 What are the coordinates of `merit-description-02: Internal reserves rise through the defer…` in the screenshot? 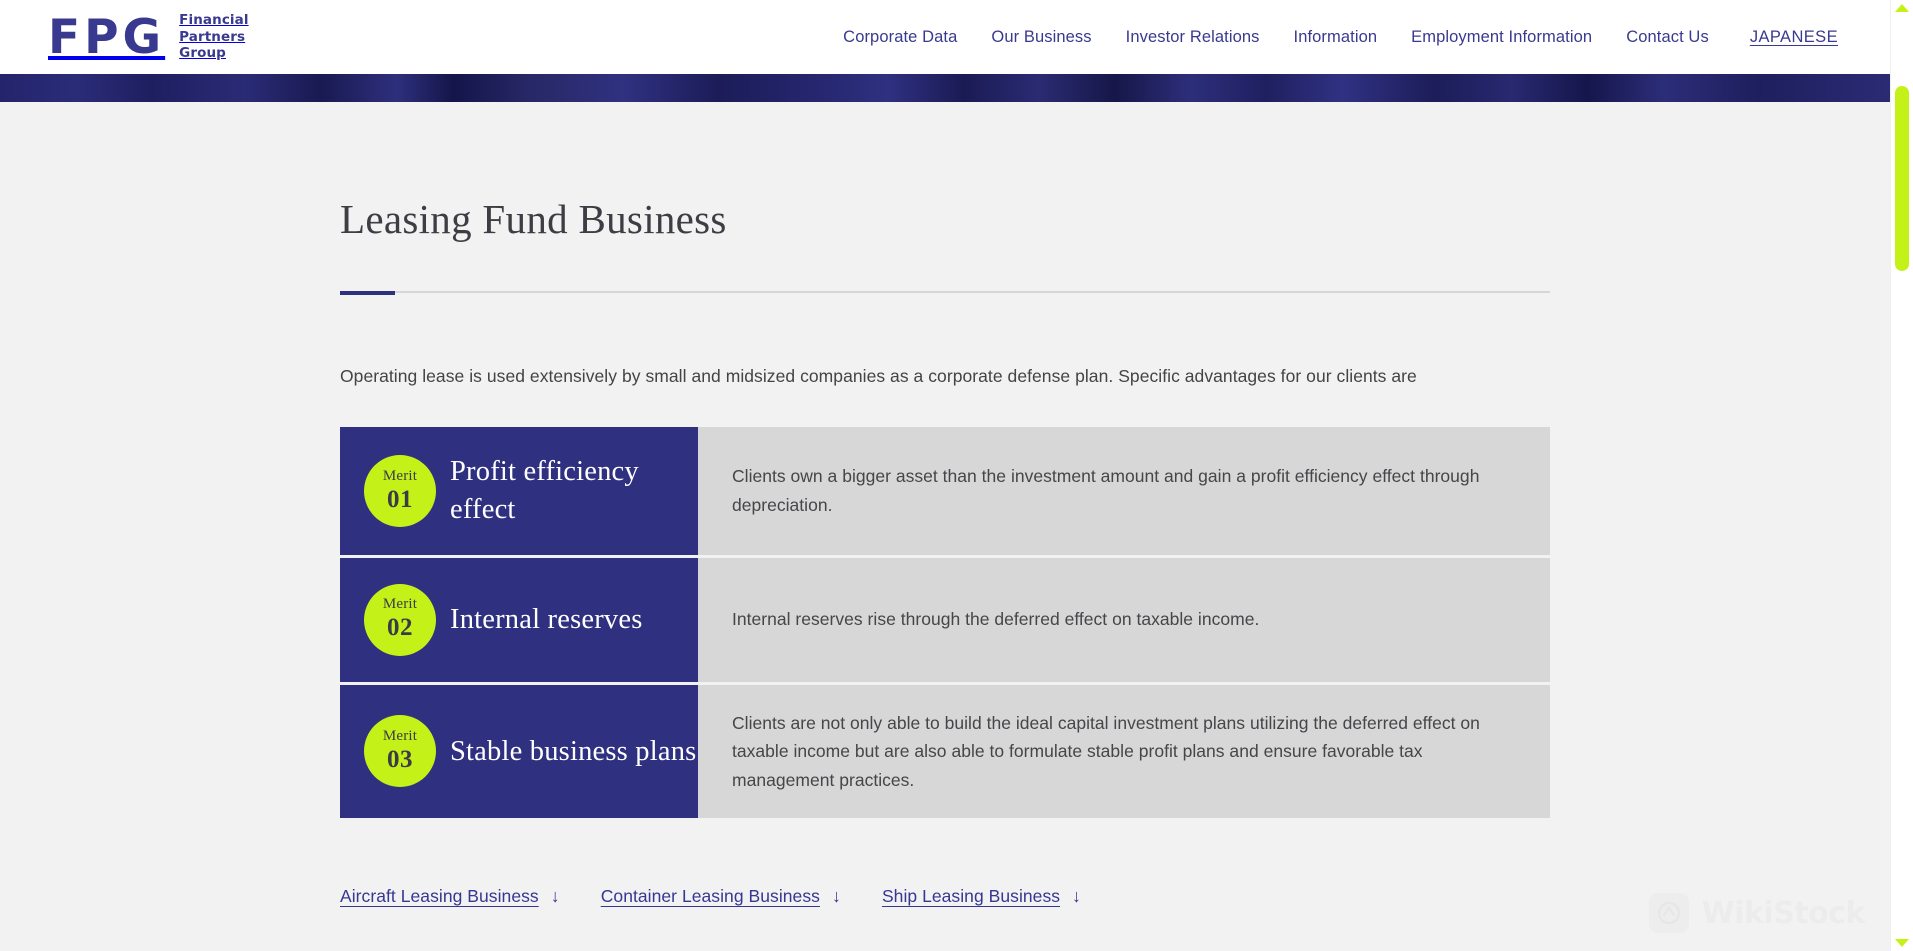 It's located at (996, 619).